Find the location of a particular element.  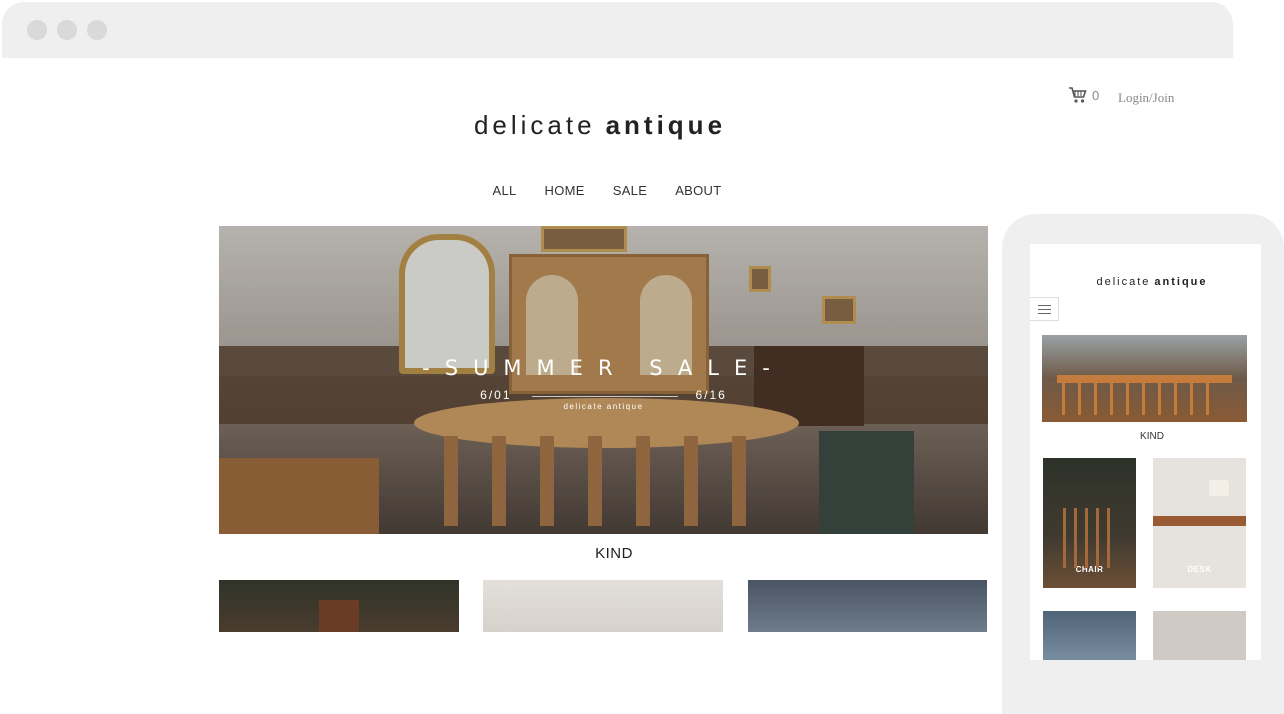

section-title-kind: KIND is located at coordinates (614, 553).